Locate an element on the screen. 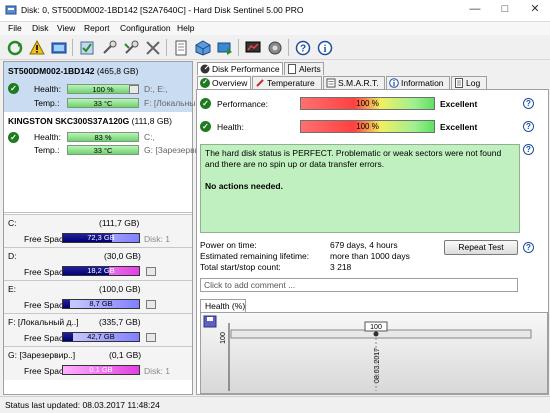 The height and width of the screenshot is (413, 550). tab-smart: S.M.A.R.T. is located at coordinates (354, 82).